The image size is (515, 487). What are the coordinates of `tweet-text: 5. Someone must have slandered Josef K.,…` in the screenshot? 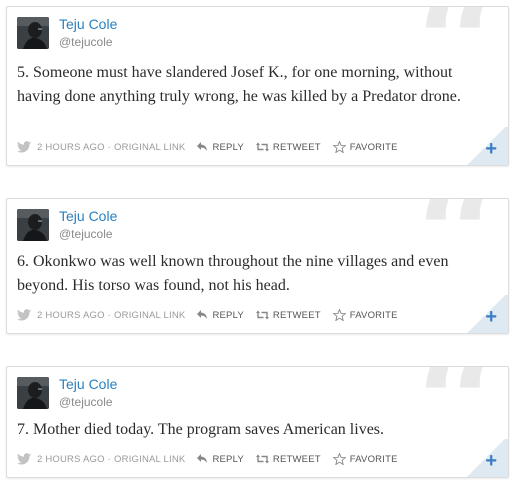 It's located at (239, 84).